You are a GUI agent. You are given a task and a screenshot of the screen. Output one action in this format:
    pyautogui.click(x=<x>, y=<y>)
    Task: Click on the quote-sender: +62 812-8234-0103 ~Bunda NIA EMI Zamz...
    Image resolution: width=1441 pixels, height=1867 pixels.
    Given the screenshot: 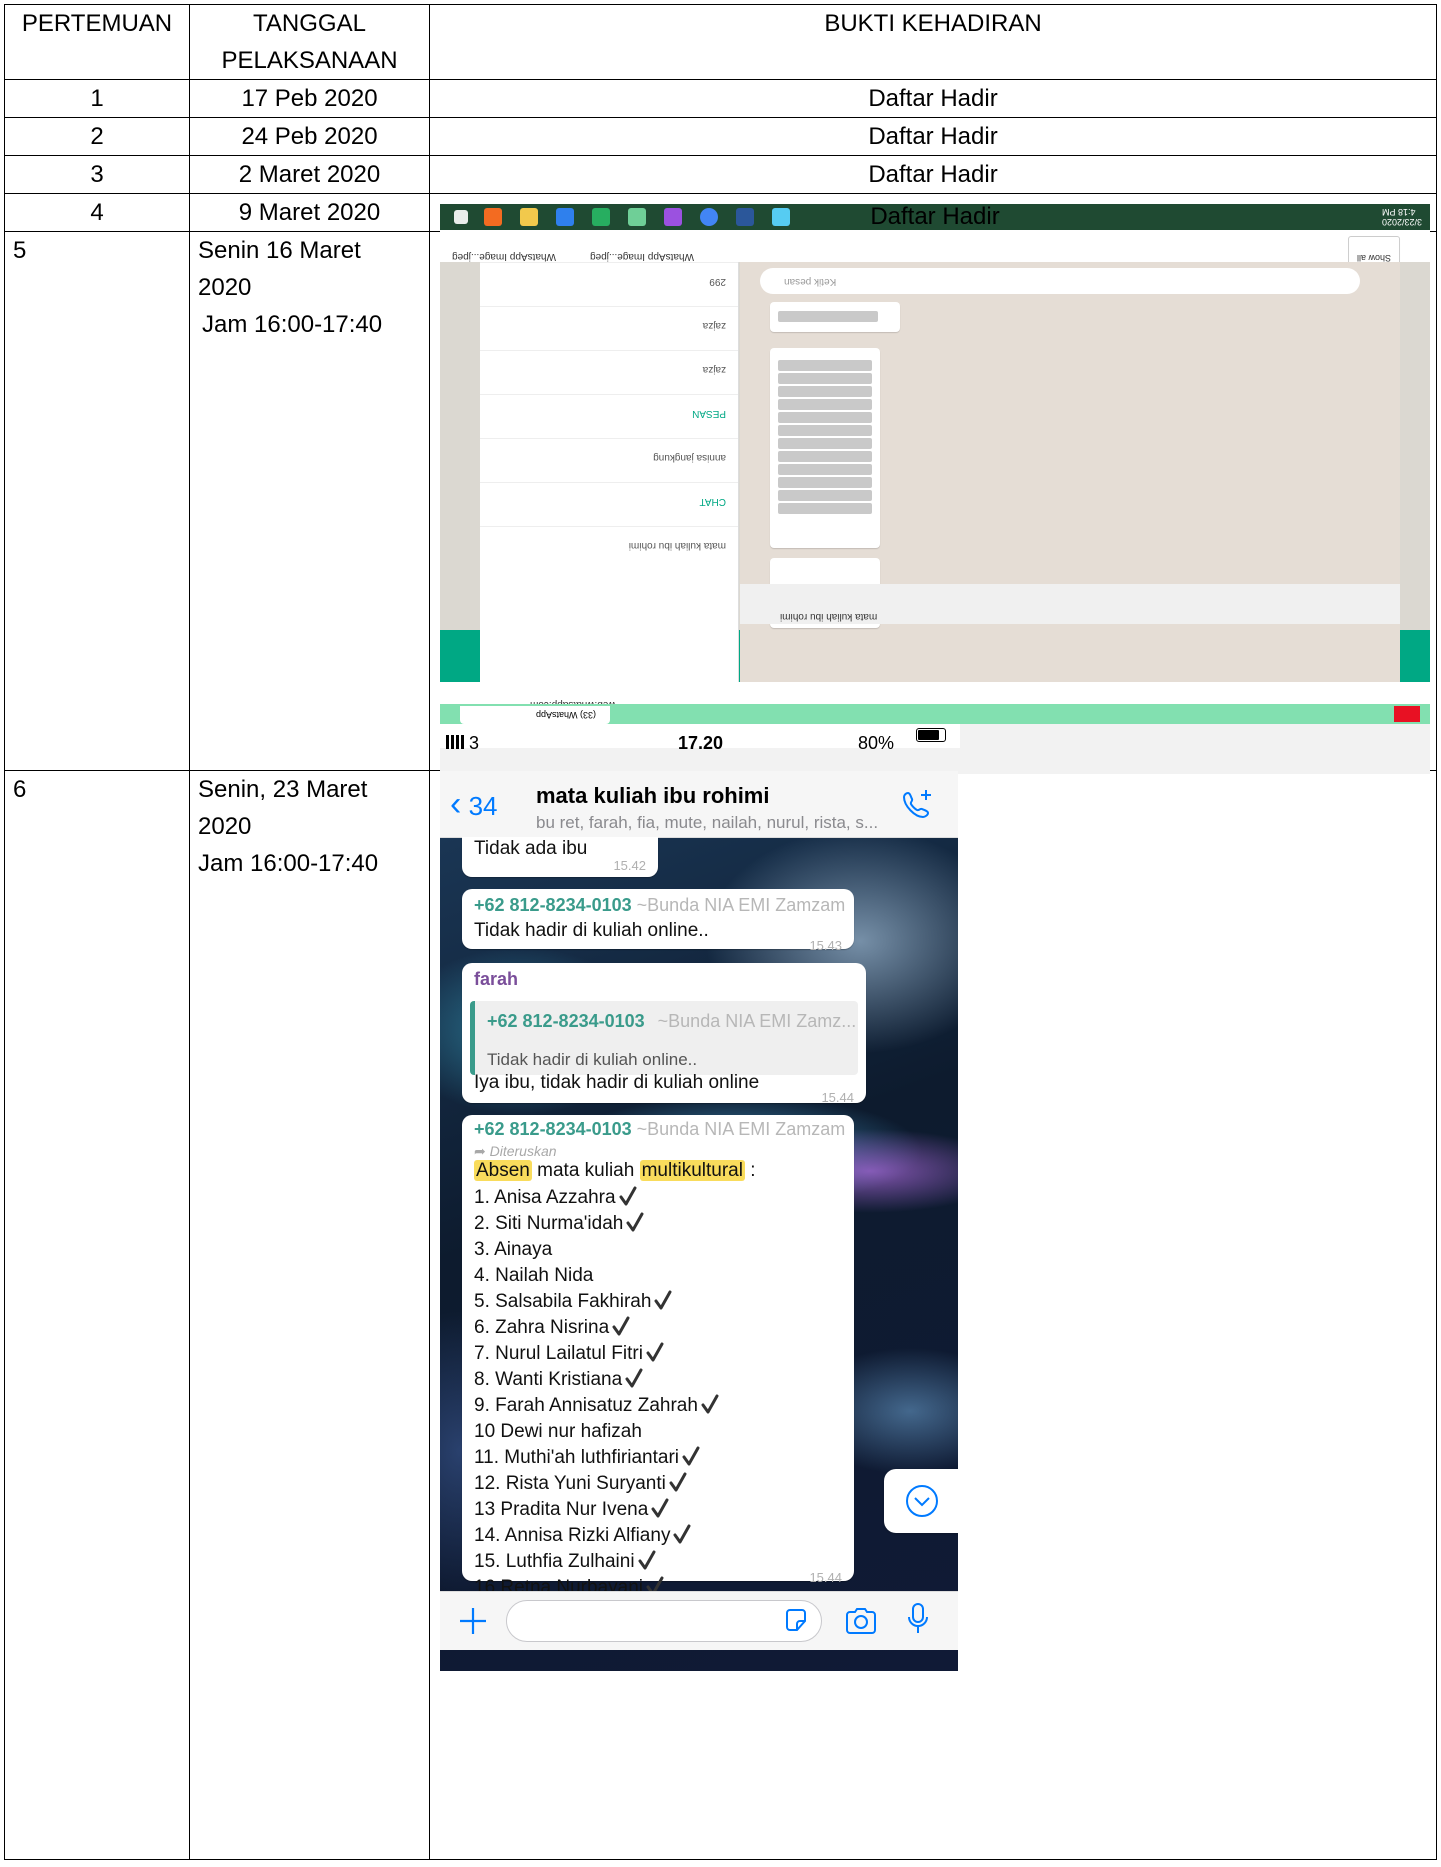 What is the action you would take?
    pyautogui.click(x=671, y=1021)
    